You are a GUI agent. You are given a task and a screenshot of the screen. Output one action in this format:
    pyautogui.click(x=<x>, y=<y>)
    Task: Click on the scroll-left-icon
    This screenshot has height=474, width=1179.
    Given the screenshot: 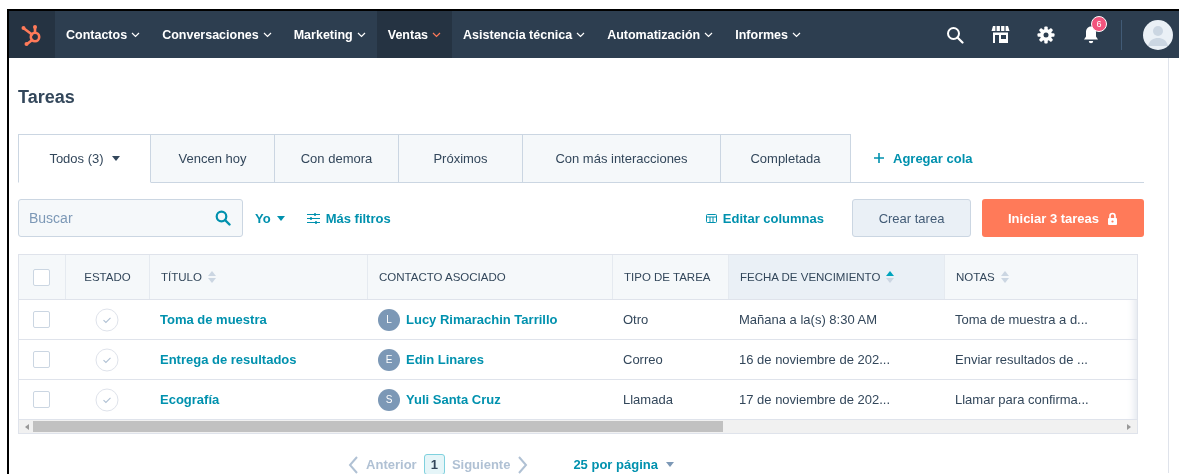 What is the action you would take?
    pyautogui.click(x=27, y=426)
    